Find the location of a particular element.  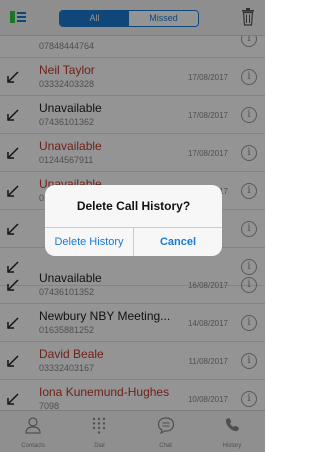

delete-history-button: Delete History is located at coordinates (89, 242).